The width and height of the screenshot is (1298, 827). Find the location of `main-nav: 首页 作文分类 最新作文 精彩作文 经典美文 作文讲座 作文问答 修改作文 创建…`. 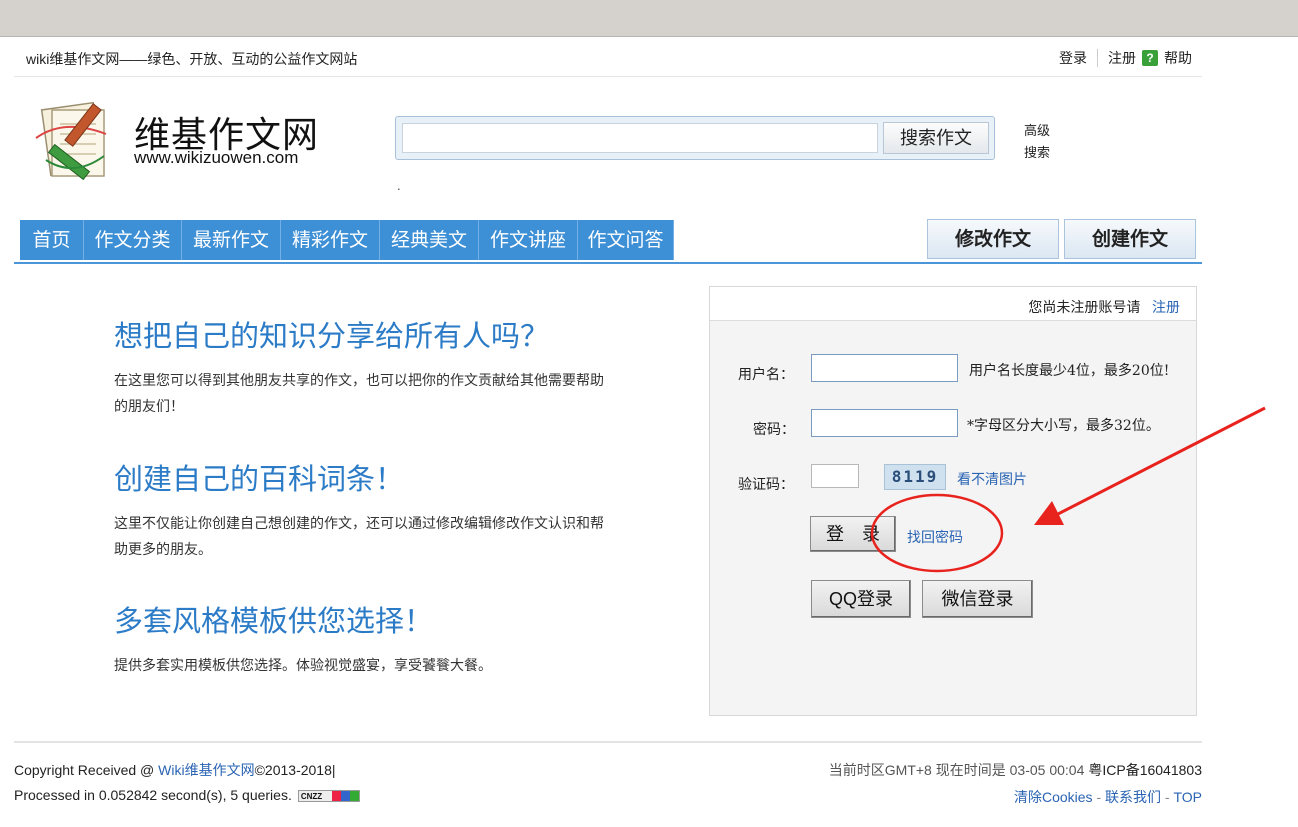

main-nav: 首页 作文分类 最新作文 精彩作文 经典美文 作文讲座 作文问答 修改作文 创建… is located at coordinates (608, 241).